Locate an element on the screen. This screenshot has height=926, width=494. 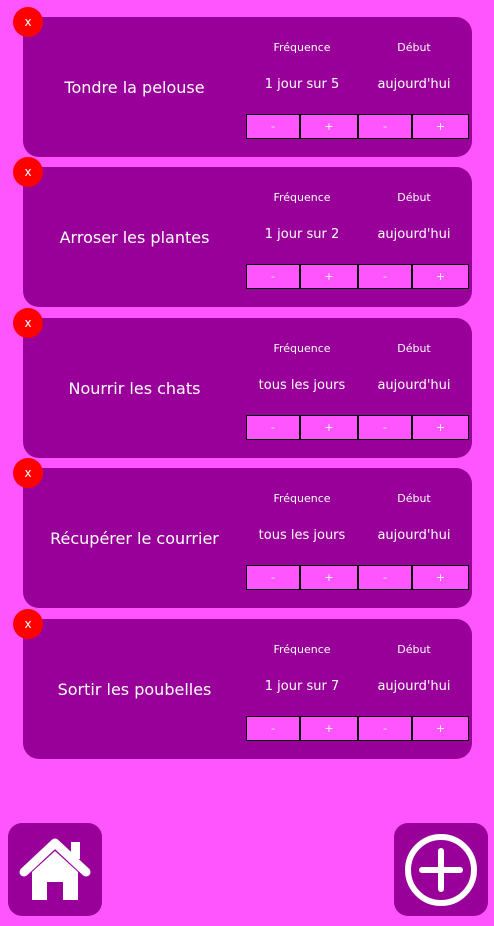
frequency-value: 1 jour sur 2 is located at coordinates (302, 234).